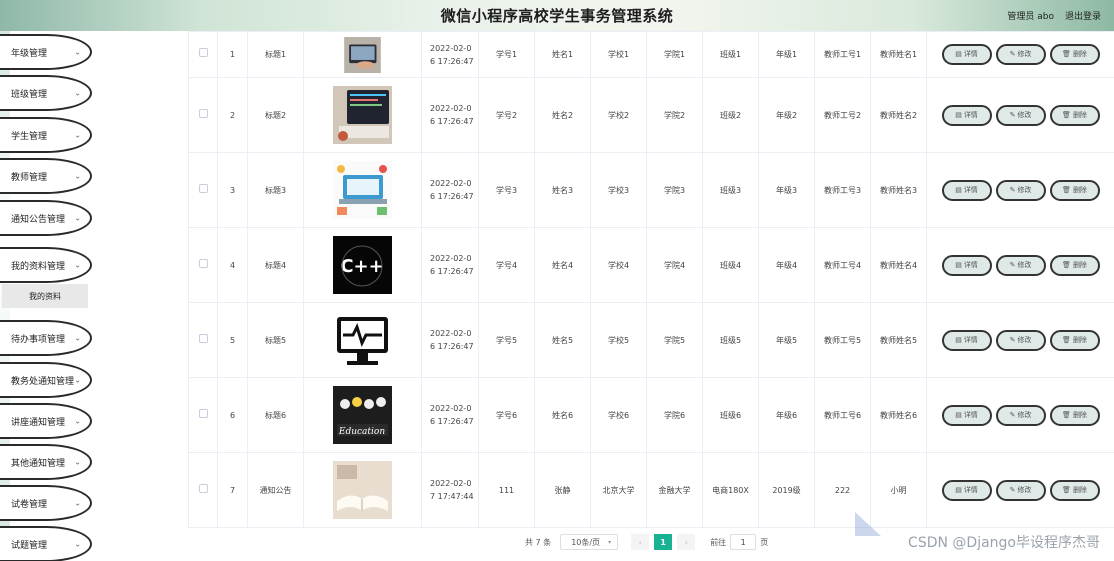  What do you see at coordinates (898, 415) in the screenshot?
I see `cell-teacher-name: 教师姓名6` at bounding box center [898, 415].